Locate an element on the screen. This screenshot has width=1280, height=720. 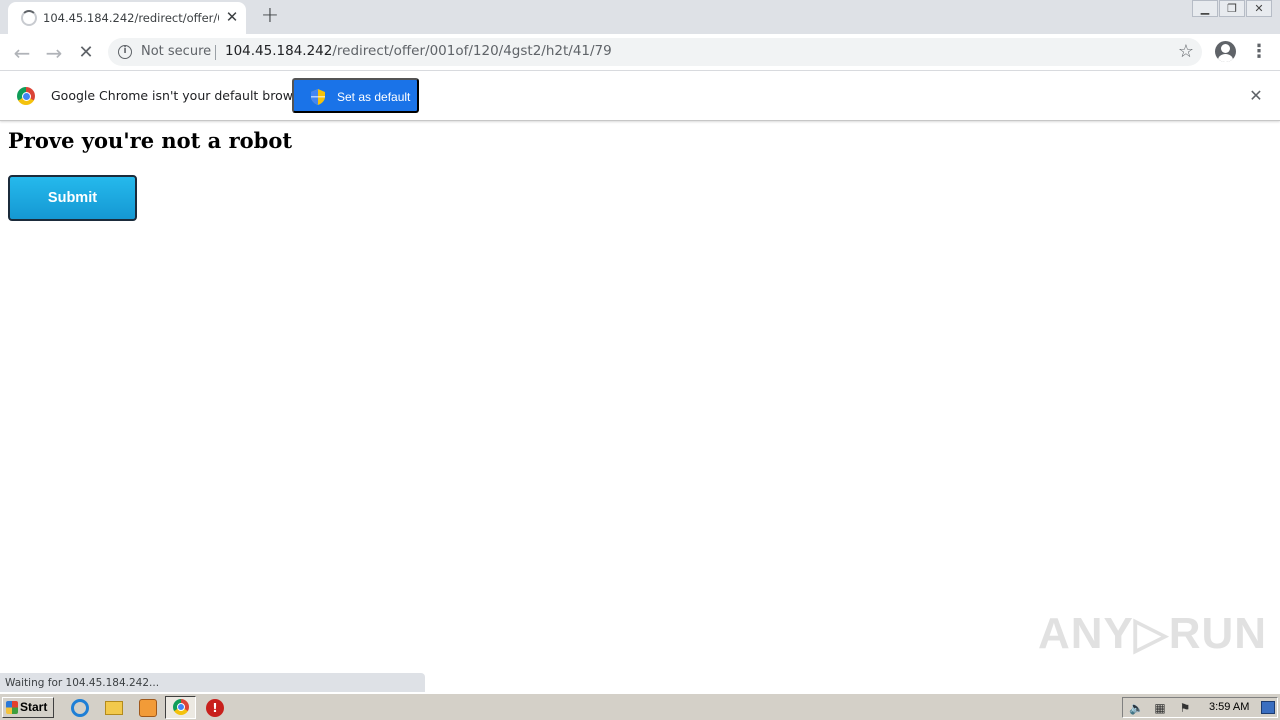
internet-explorer-icon is located at coordinates (80, 708).